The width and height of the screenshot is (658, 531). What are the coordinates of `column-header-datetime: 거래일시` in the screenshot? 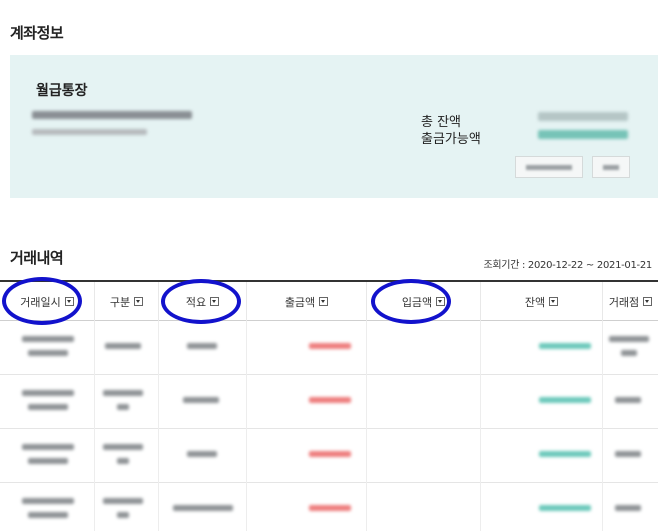 It's located at (47, 301).